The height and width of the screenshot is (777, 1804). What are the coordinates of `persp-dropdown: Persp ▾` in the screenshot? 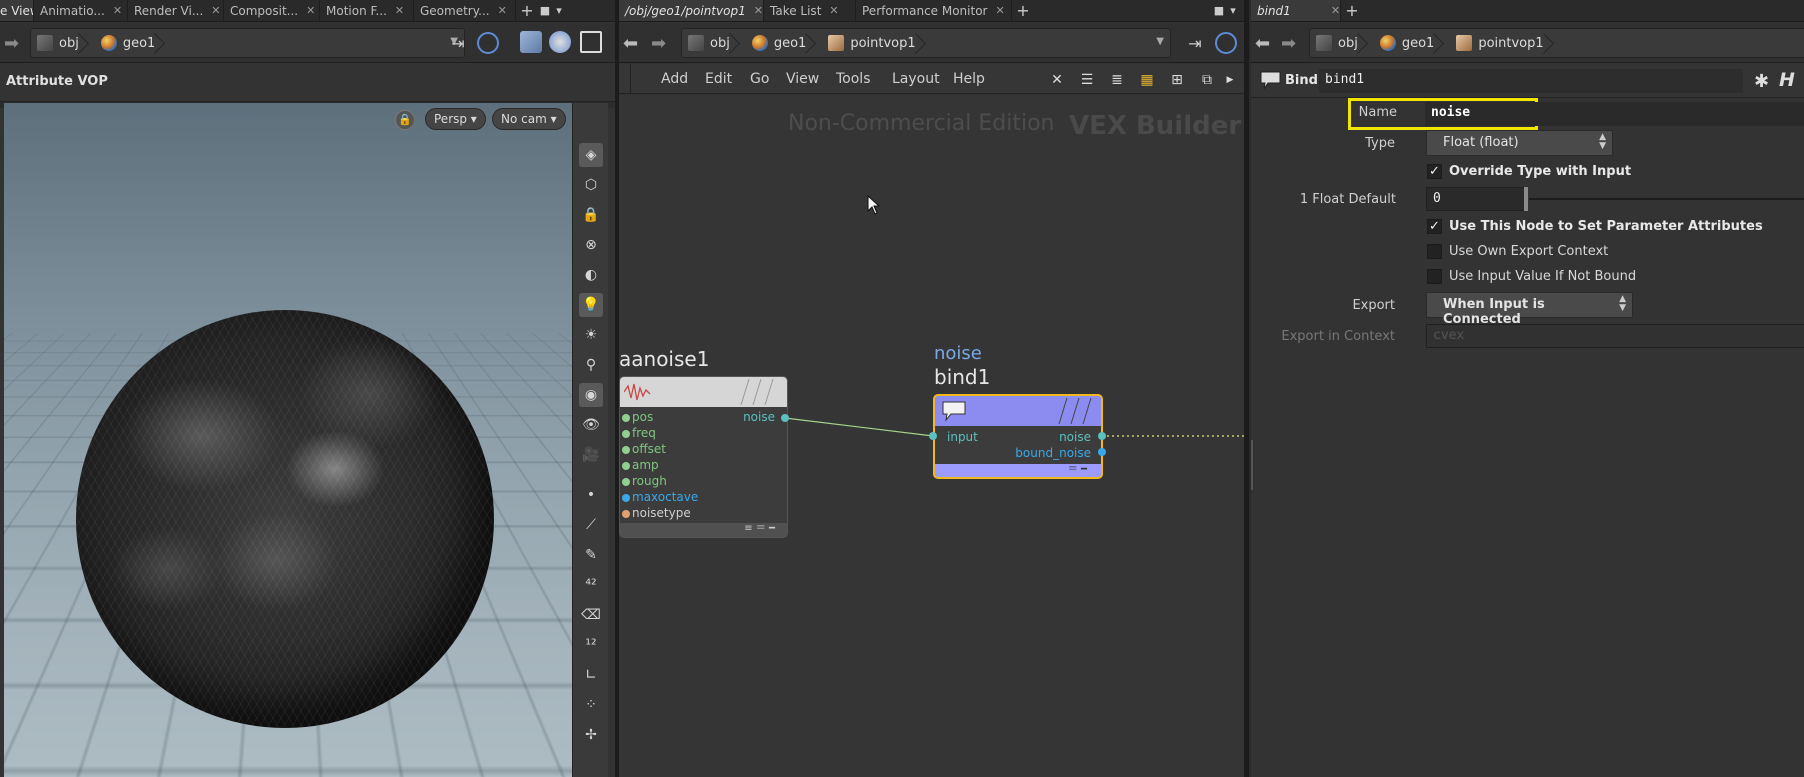 It's located at (455, 119).